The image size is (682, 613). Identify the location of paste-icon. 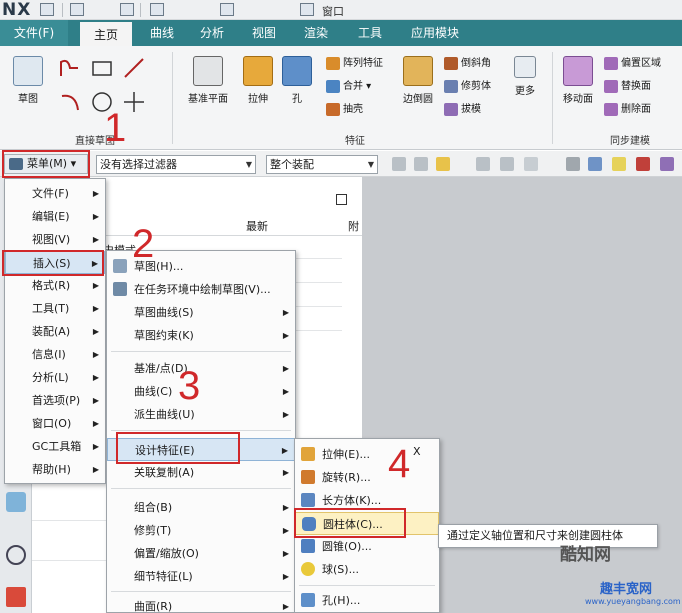
(227, 9).